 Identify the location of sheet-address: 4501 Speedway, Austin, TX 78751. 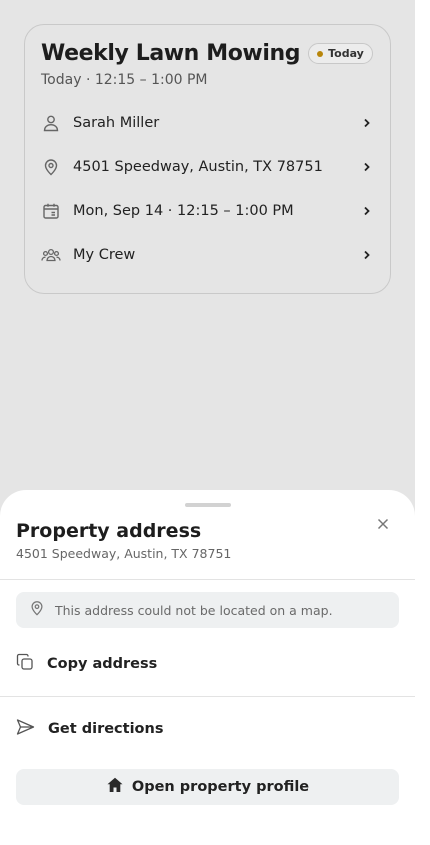
(124, 553).